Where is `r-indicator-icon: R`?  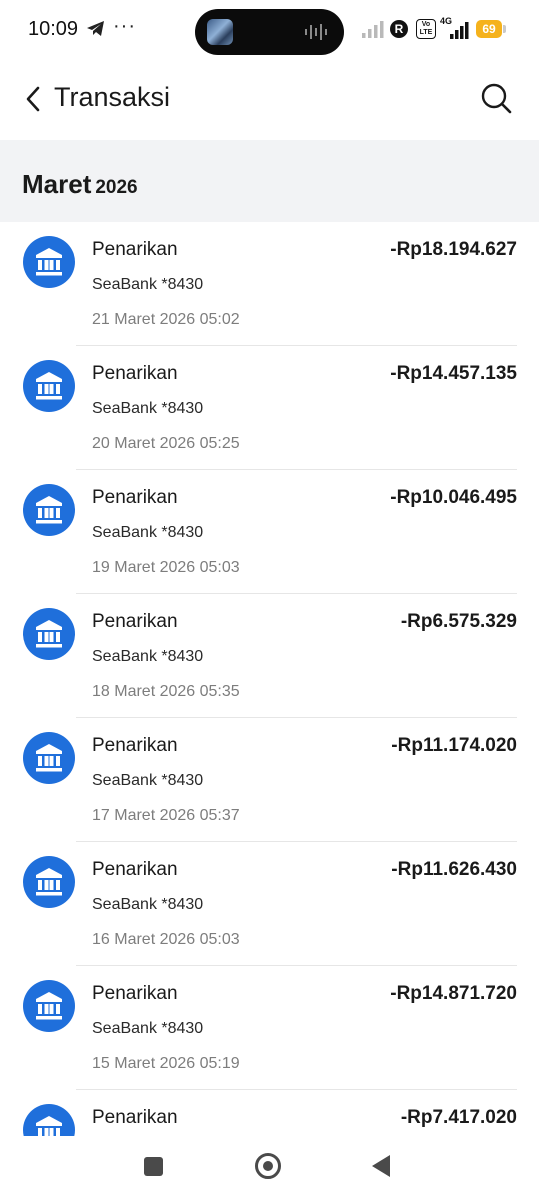 r-indicator-icon: R is located at coordinates (399, 29).